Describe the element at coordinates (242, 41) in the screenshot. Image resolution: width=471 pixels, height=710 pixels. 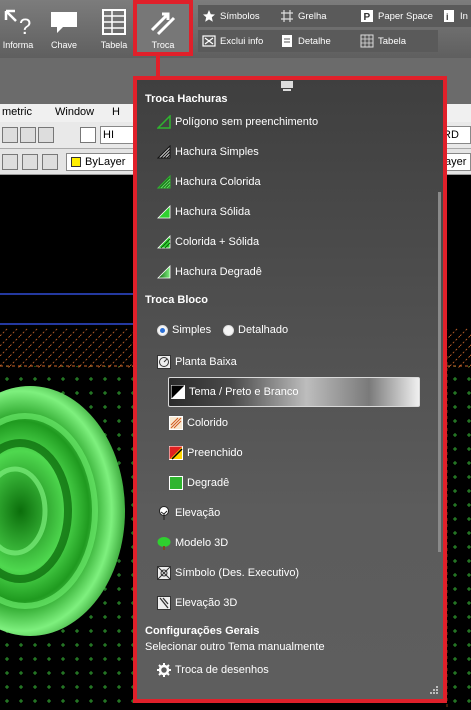
I see `exclui-info-label: Exclui info` at that location.